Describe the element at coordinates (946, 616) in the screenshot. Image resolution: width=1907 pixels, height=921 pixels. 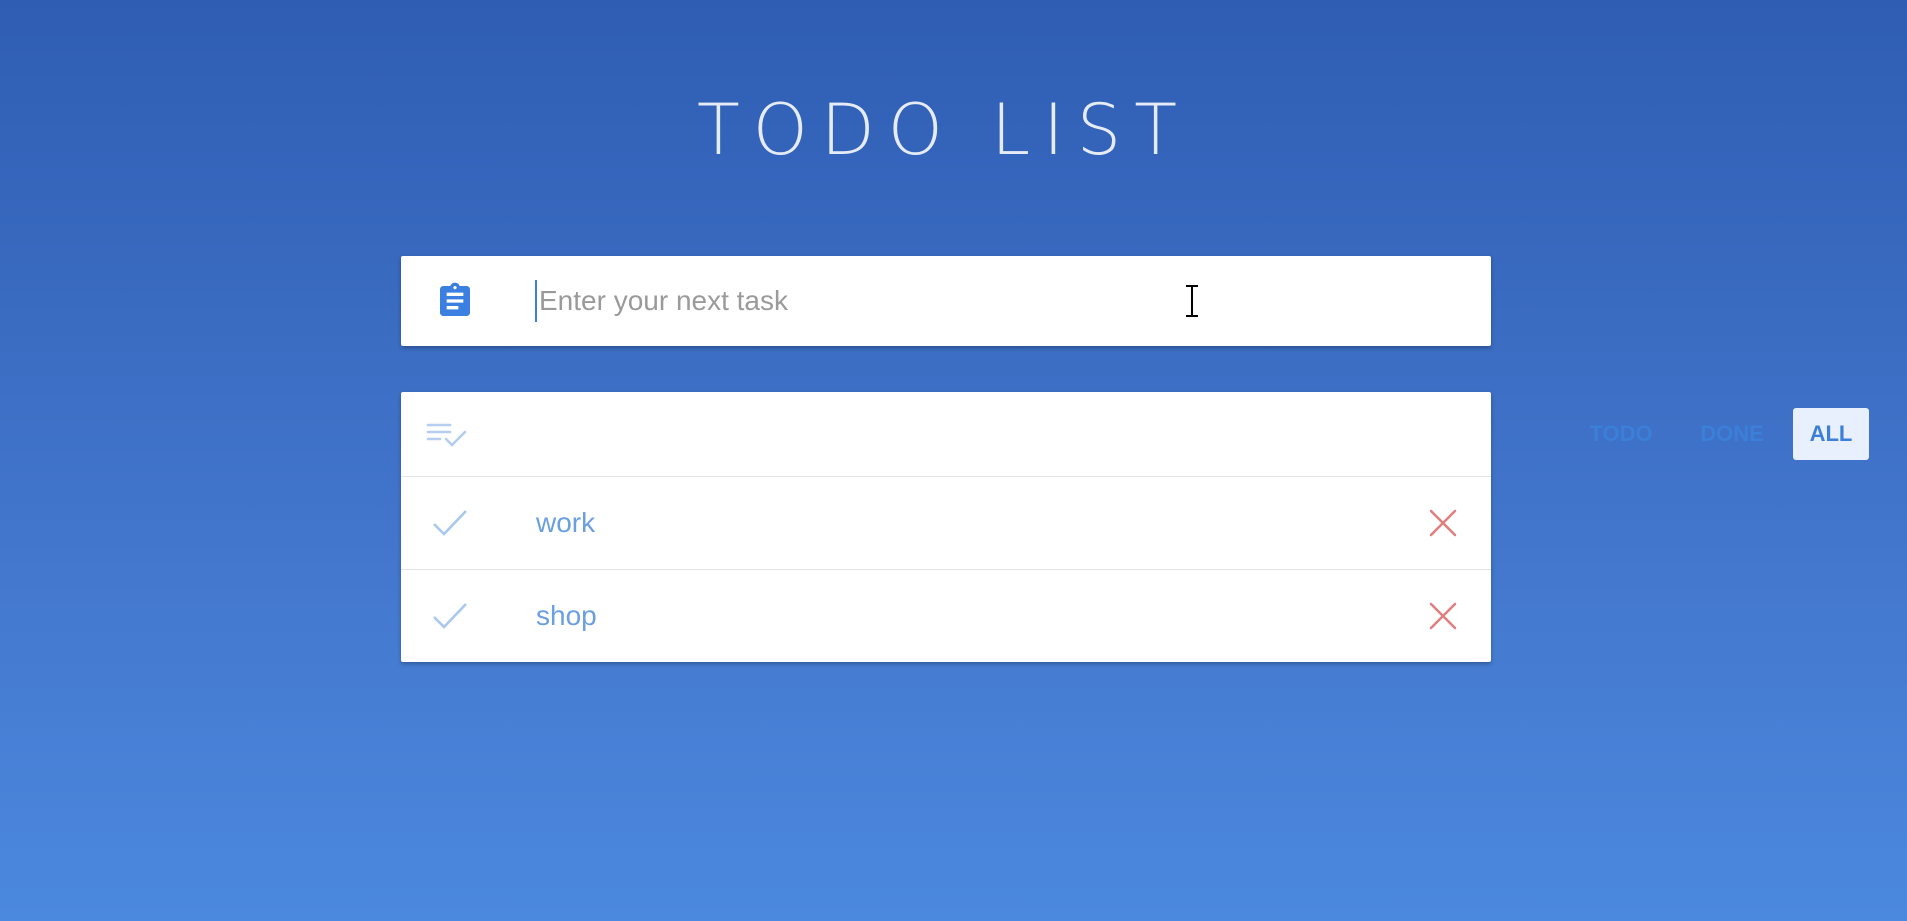
I see `list-item: shop` at that location.